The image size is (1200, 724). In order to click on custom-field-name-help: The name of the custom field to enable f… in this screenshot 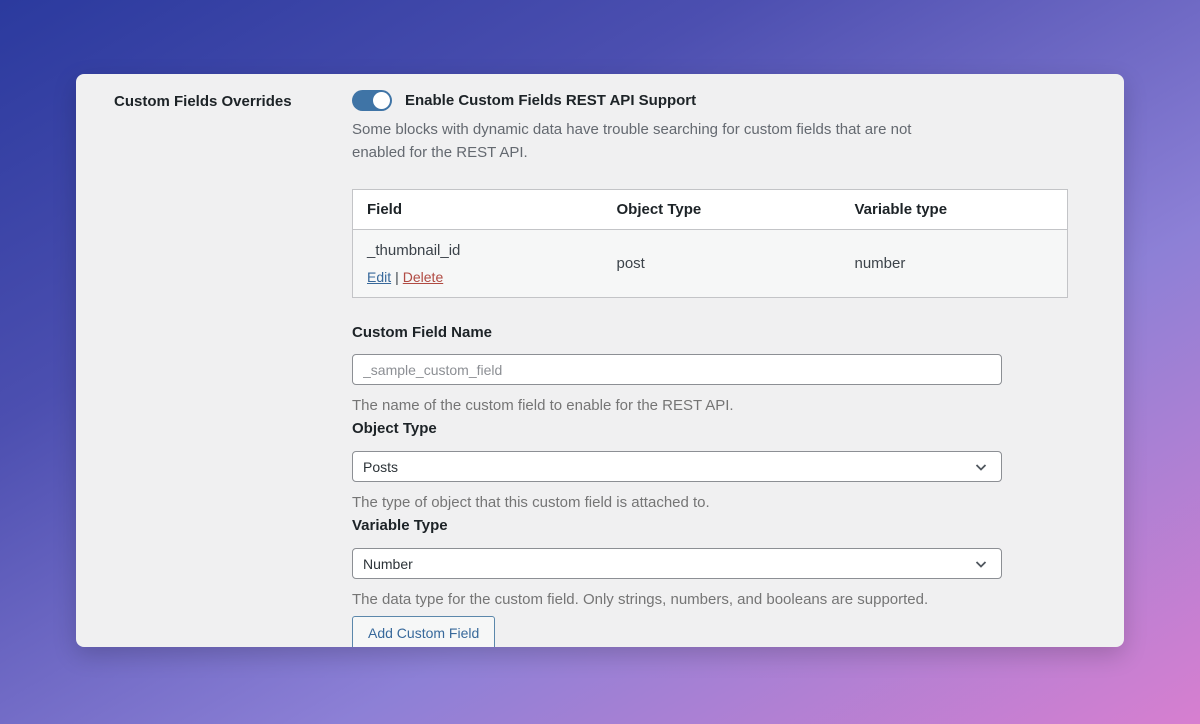, I will do `click(543, 405)`.